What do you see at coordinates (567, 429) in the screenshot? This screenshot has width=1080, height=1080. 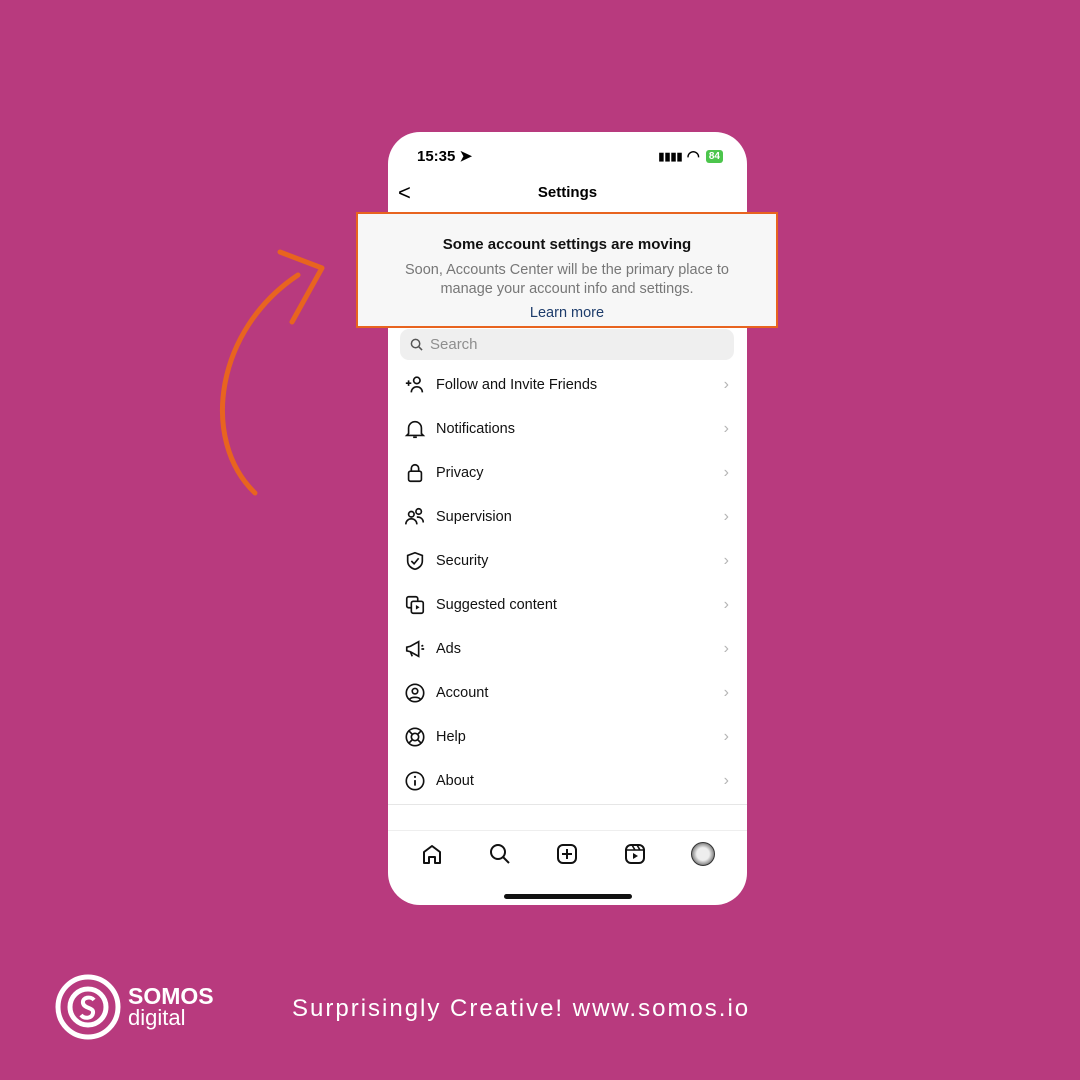 I see `settings-item-notifications: Notifications ›` at bounding box center [567, 429].